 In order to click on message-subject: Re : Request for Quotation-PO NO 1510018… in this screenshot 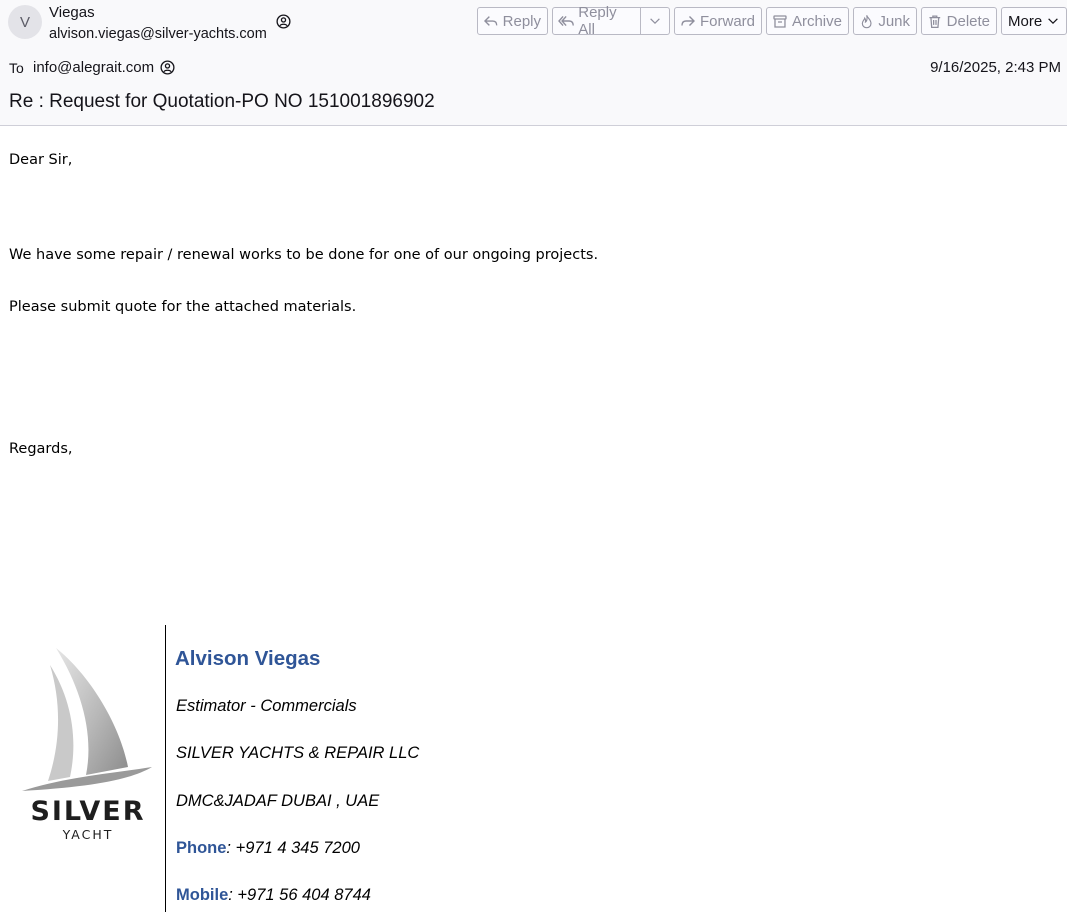, I will do `click(222, 101)`.